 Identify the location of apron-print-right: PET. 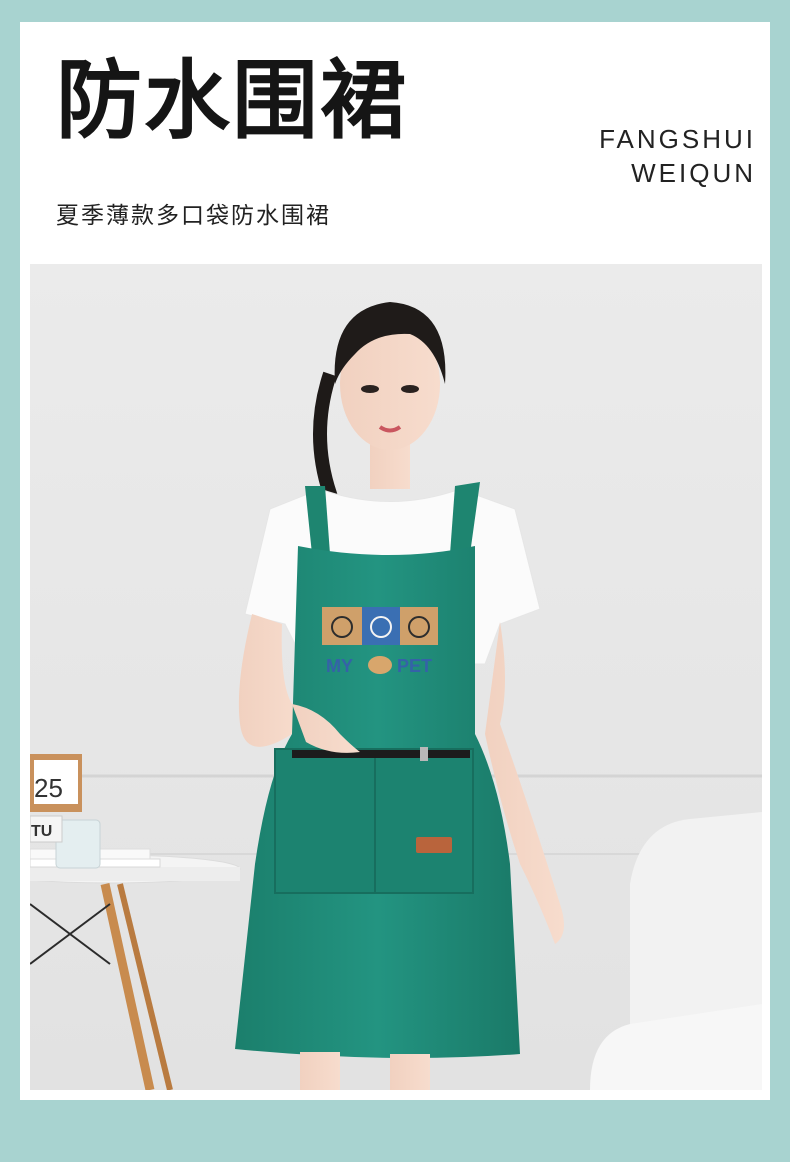
(414, 666).